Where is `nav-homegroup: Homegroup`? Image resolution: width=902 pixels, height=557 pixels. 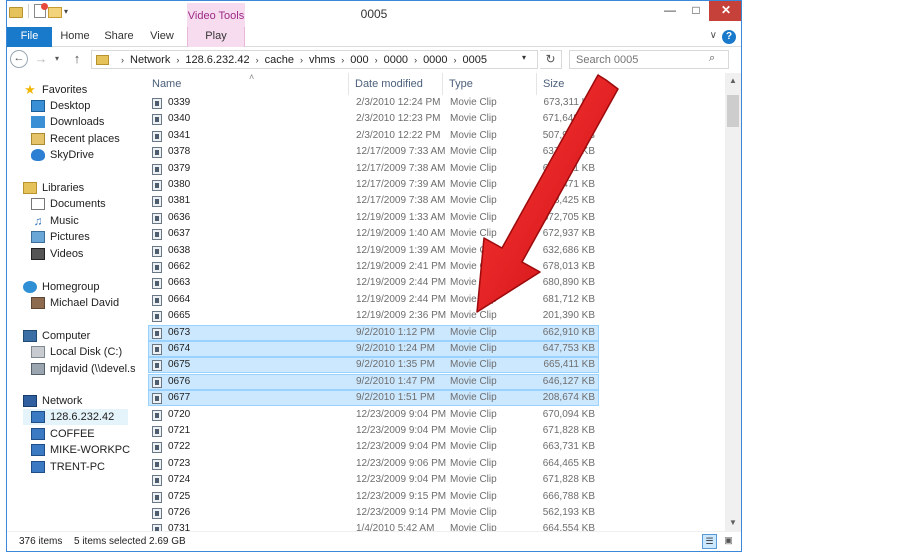
nav-homegroup: Homegroup is located at coordinates (61, 287).